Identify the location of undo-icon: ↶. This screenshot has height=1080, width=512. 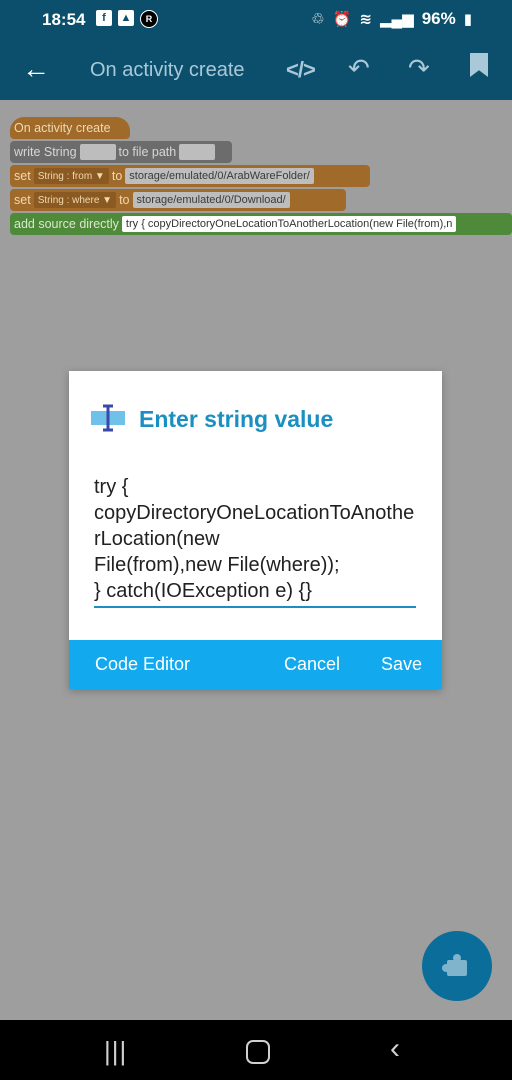
(359, 68).